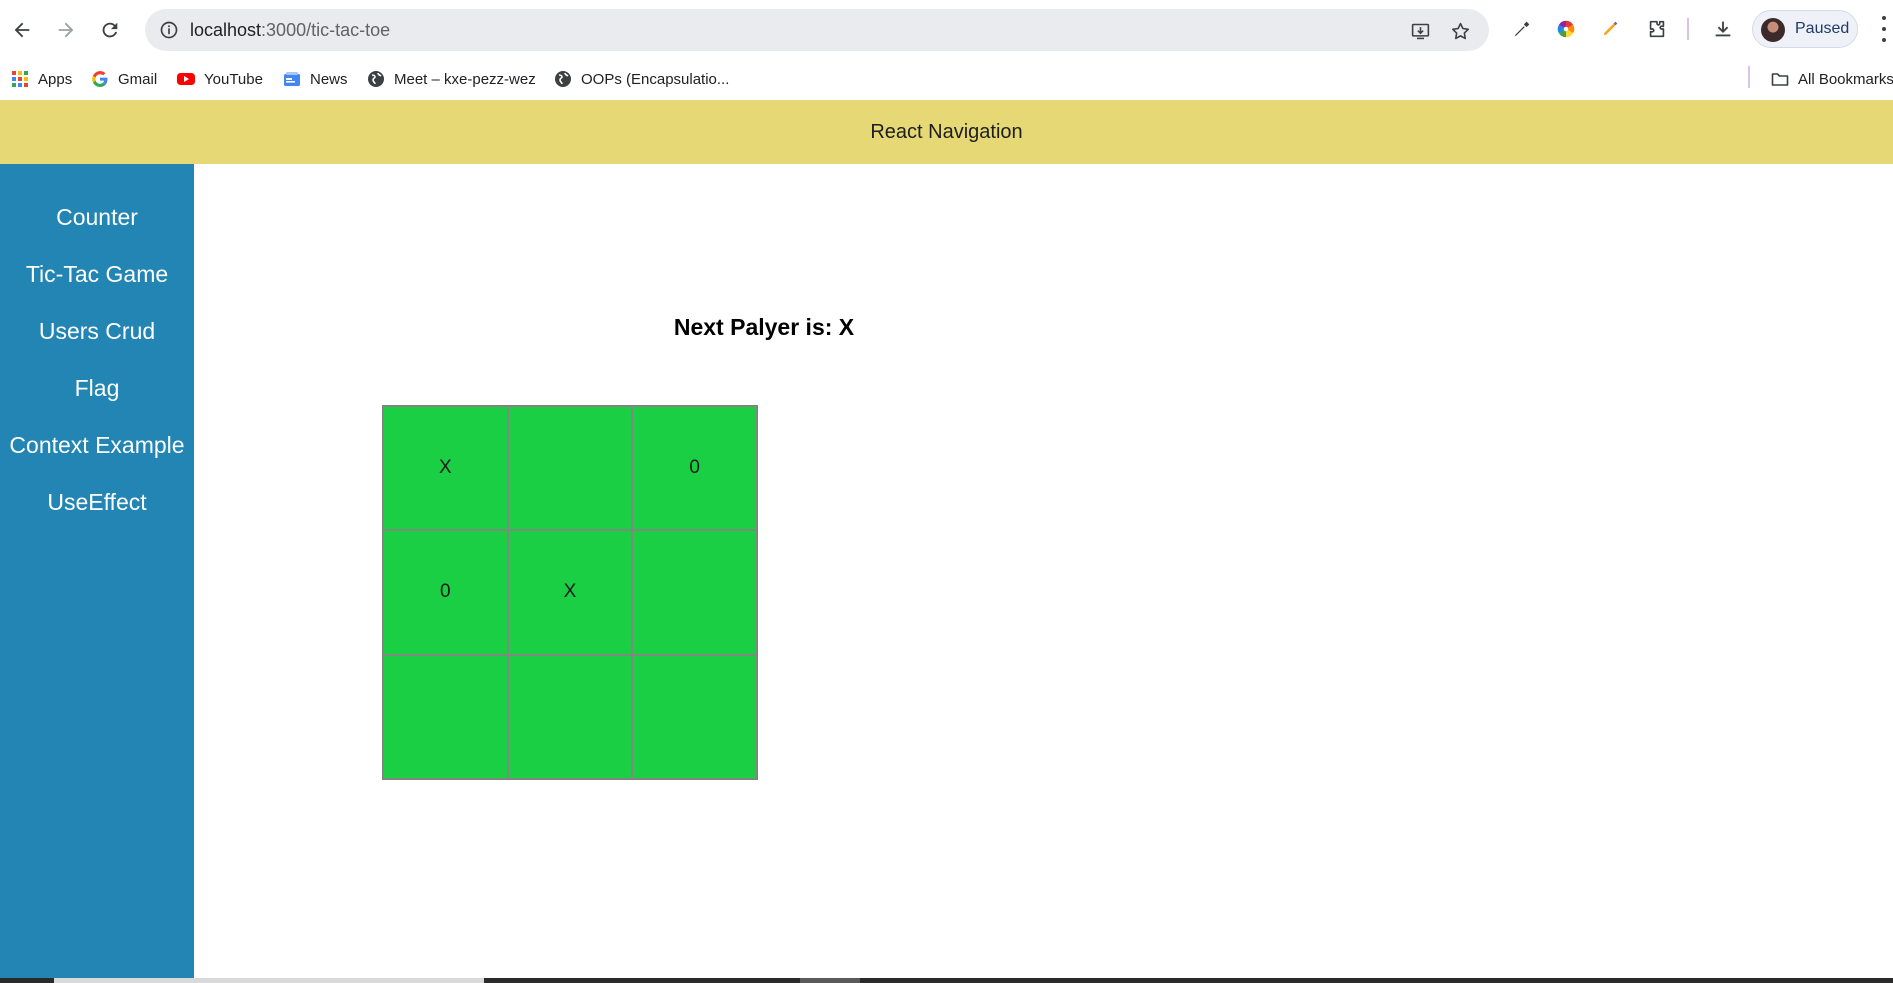  What do you see at coordinates (326, 30) in the screenshot?
I see `url-path: :3000/tic-tac-toe` at bounding box center [326, 30].